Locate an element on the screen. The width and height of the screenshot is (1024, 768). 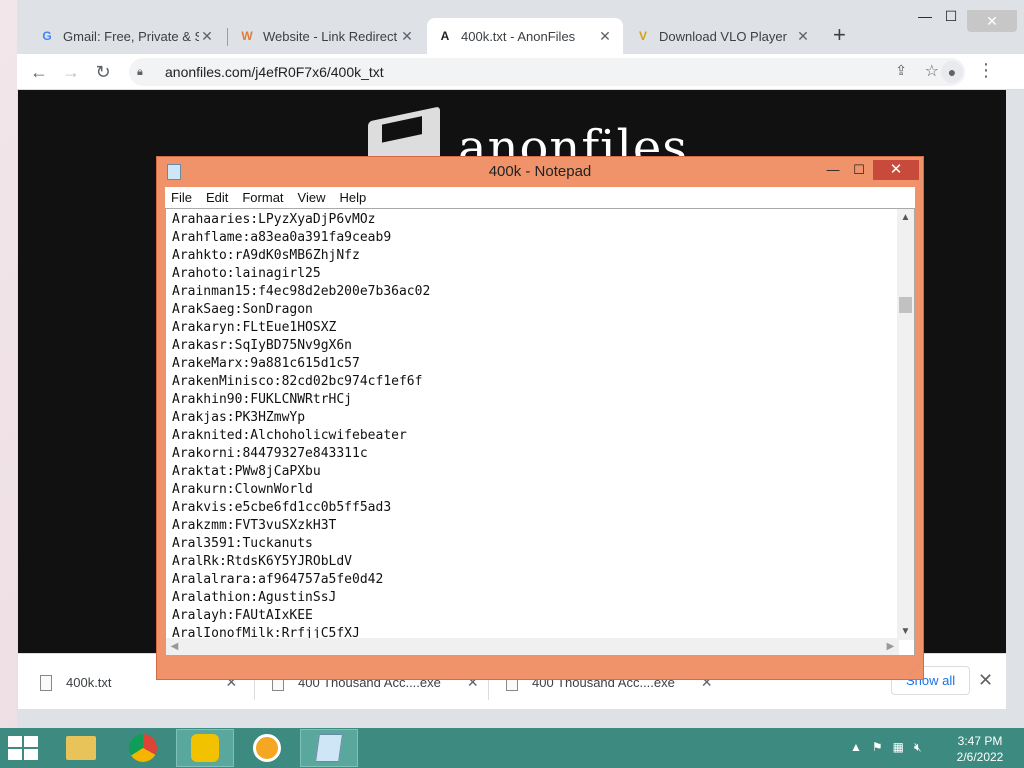
notepad-taskbar-icon is located at coordinates (329, 748).